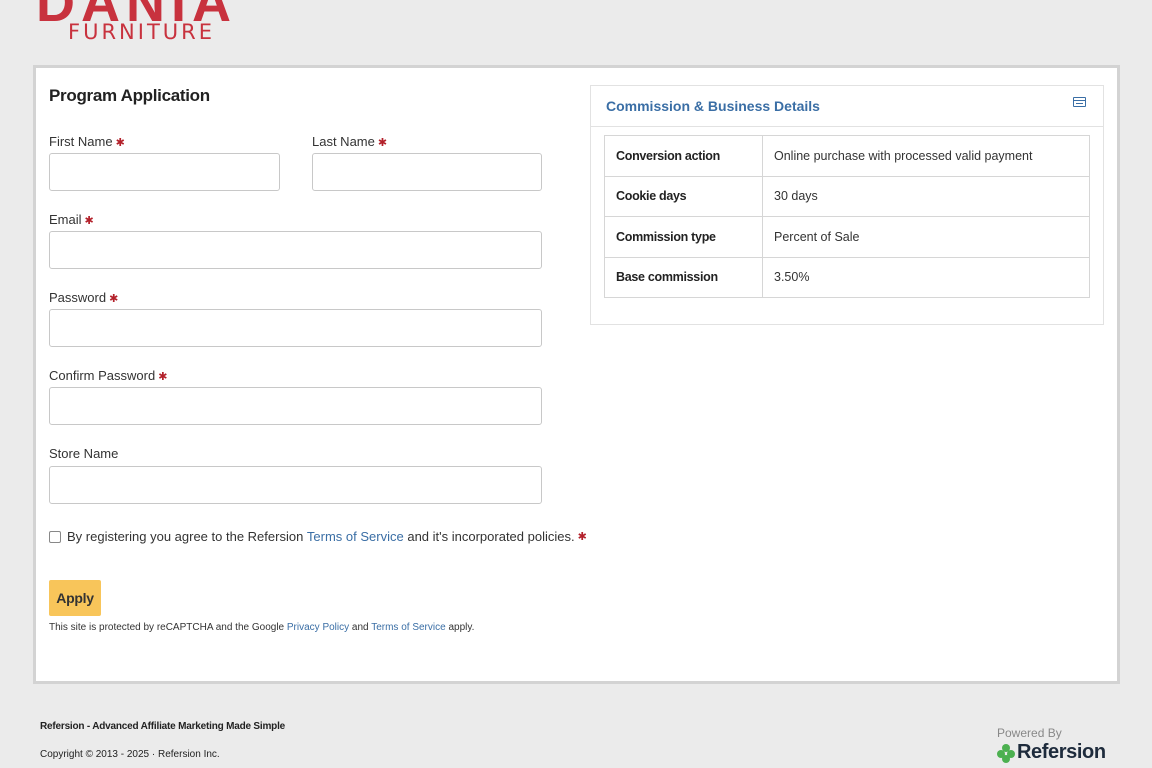 The image size is (1152, 768). What do you see at coordinates (87, 141) in the screenshot?
I see `first-name-label: First Name ✱` at bounding box center [87, 141].